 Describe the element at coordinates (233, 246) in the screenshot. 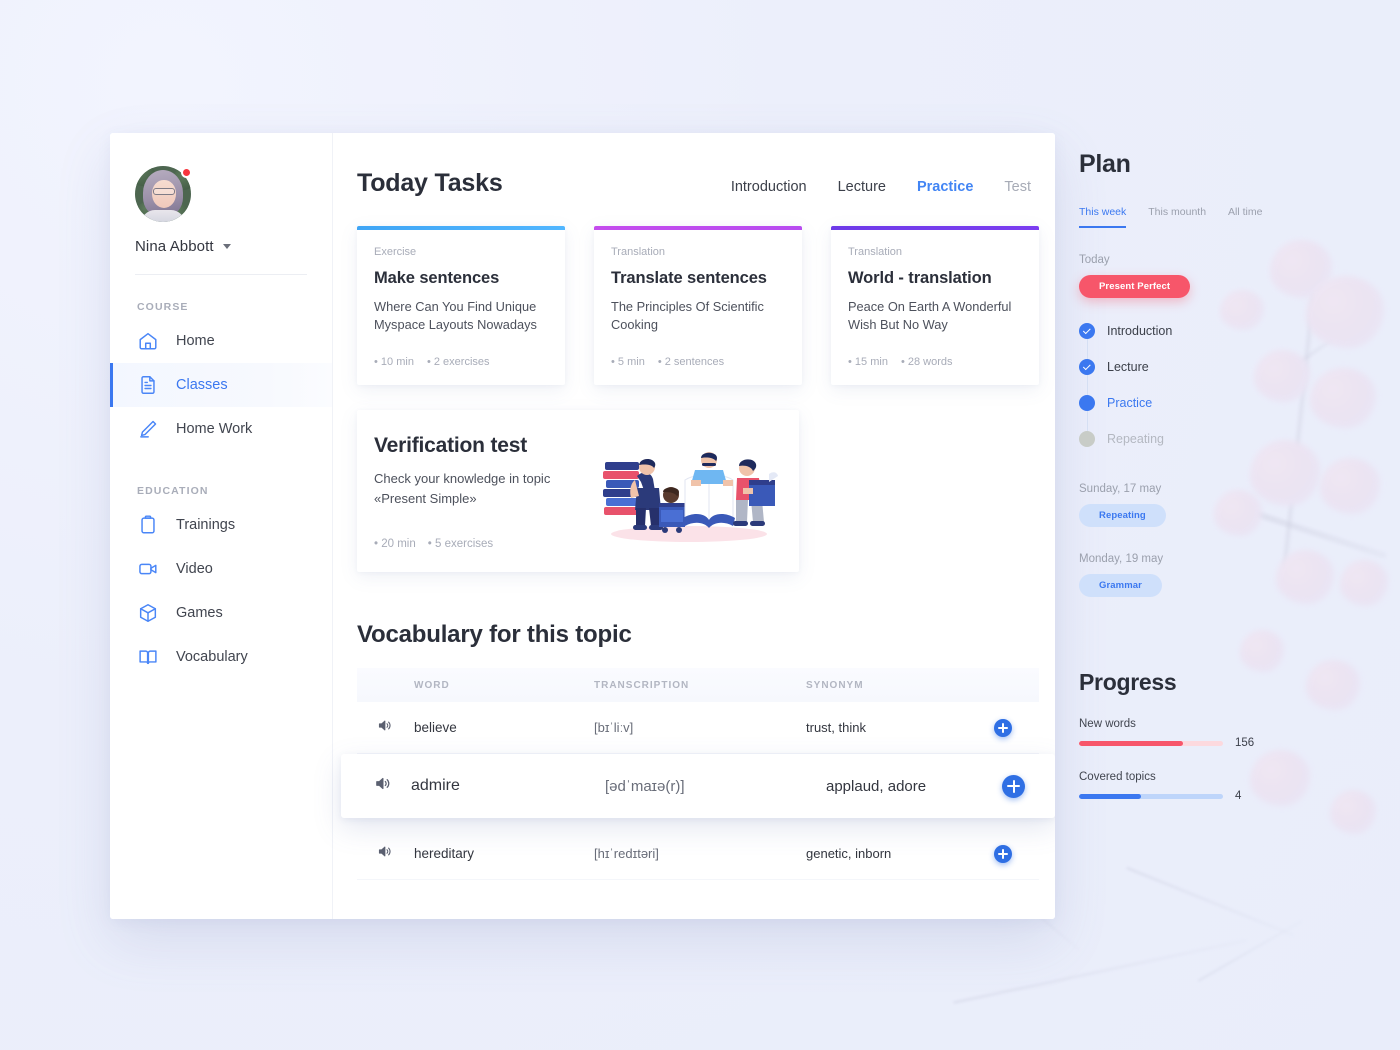

I see `user-menu: Nina Abbott` at that location.